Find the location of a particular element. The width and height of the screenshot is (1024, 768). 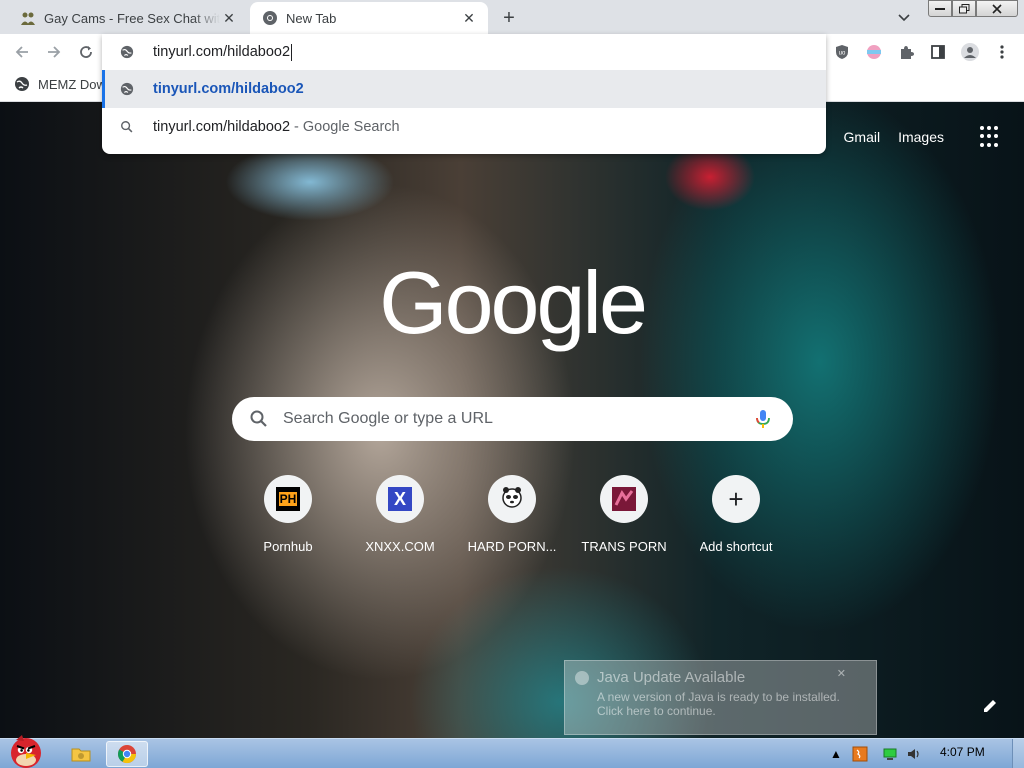

shortcut-label: Add shortcut is located at coordinates (736, 546).